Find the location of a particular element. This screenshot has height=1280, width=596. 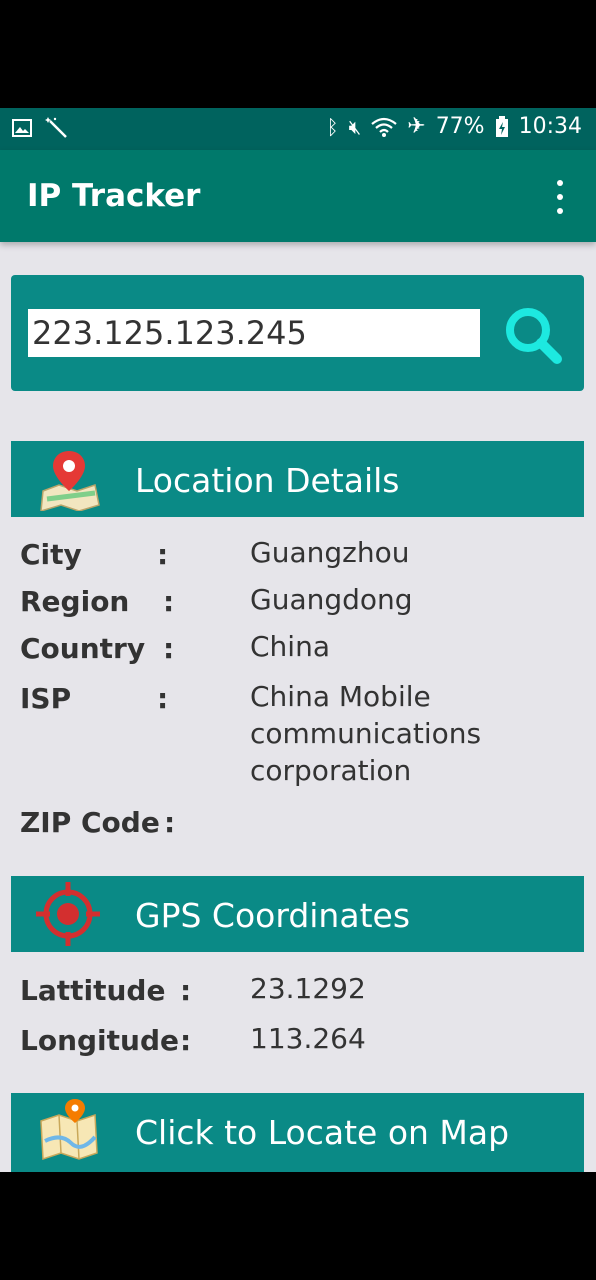

app-title: IP Tracker is located at coordinates (114, 196).